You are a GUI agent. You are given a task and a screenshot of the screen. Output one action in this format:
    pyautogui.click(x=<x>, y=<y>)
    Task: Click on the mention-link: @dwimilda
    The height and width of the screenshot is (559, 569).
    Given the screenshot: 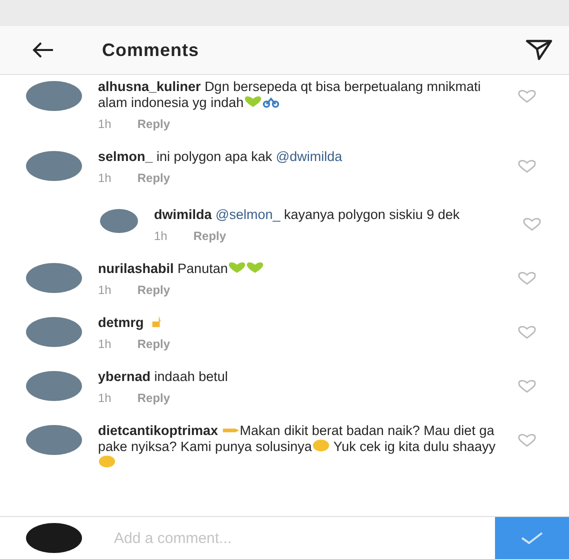 What is the action you would take?
    pyautogui.click(x=309, y=156)
    